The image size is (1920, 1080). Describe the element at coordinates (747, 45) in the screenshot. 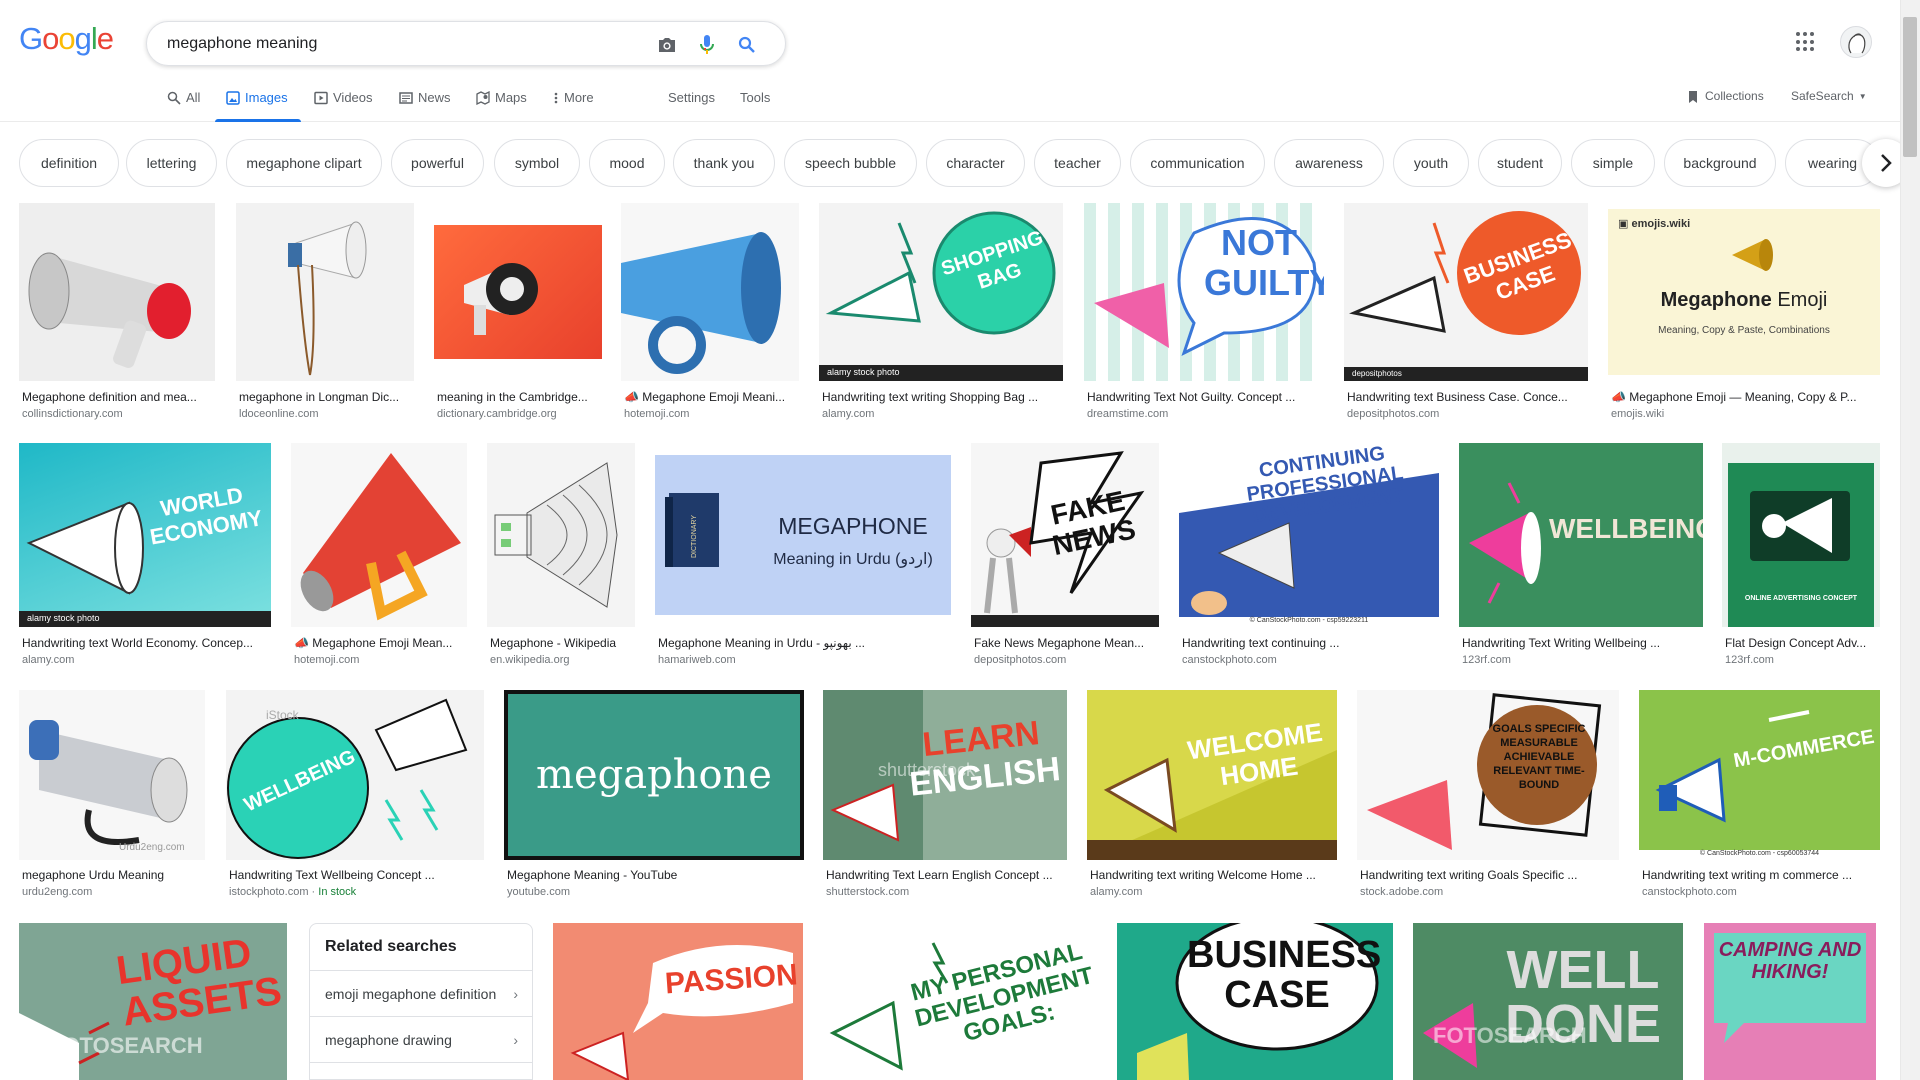

I see `search-icon` at that location.